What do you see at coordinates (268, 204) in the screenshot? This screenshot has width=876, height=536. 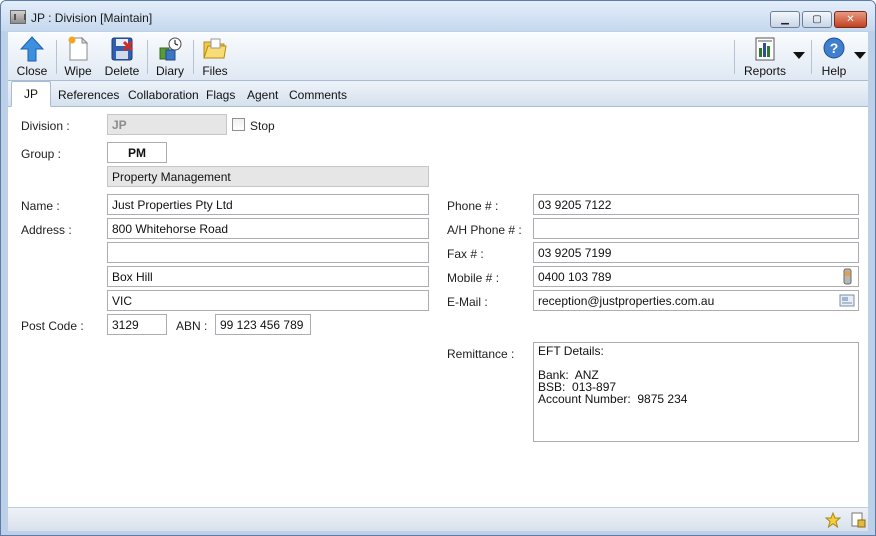 I see `name-field: Just Properties Pty Ltd` at bounding box center [268, 204].